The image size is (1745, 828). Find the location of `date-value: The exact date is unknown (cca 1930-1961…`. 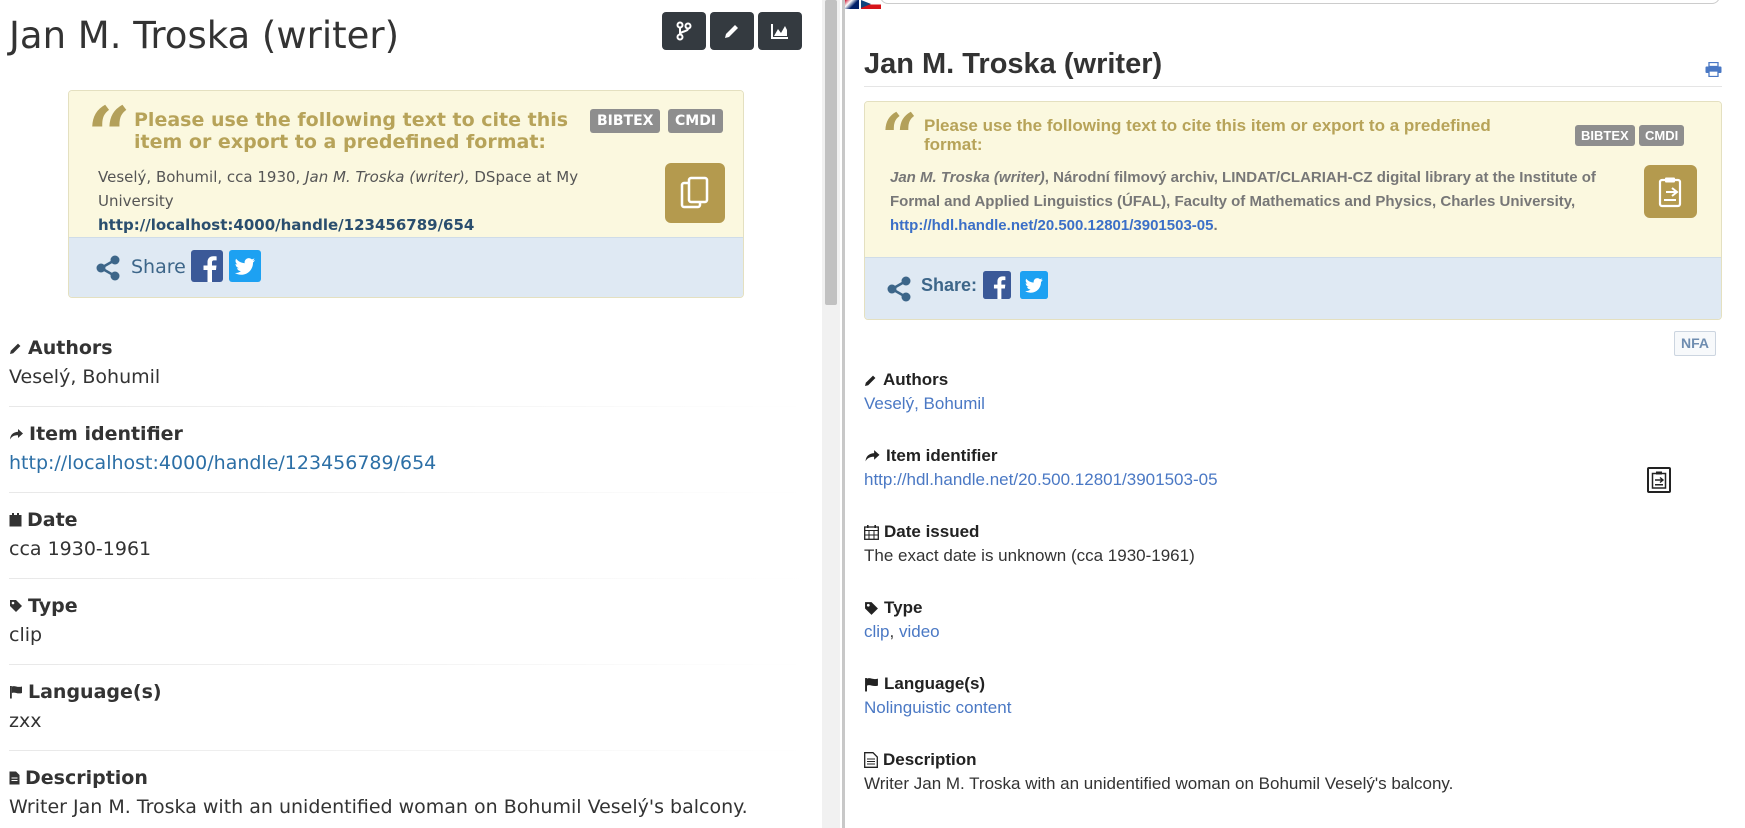

date-value: The exact date is unknown (cca 1930-1961… is located at coordinates (1029, 555).